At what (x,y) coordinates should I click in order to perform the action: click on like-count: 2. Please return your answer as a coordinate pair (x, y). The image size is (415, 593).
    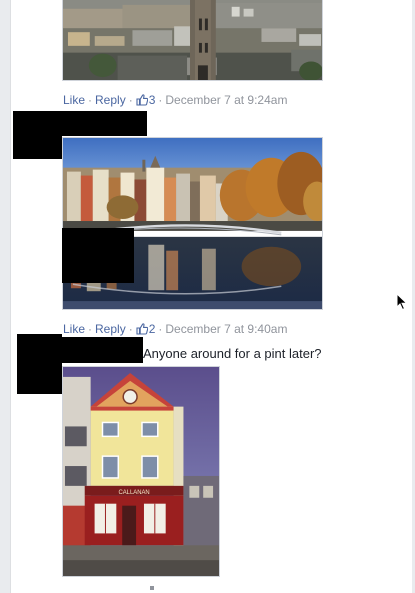
    Looking at the image, I should click on (152, 329).